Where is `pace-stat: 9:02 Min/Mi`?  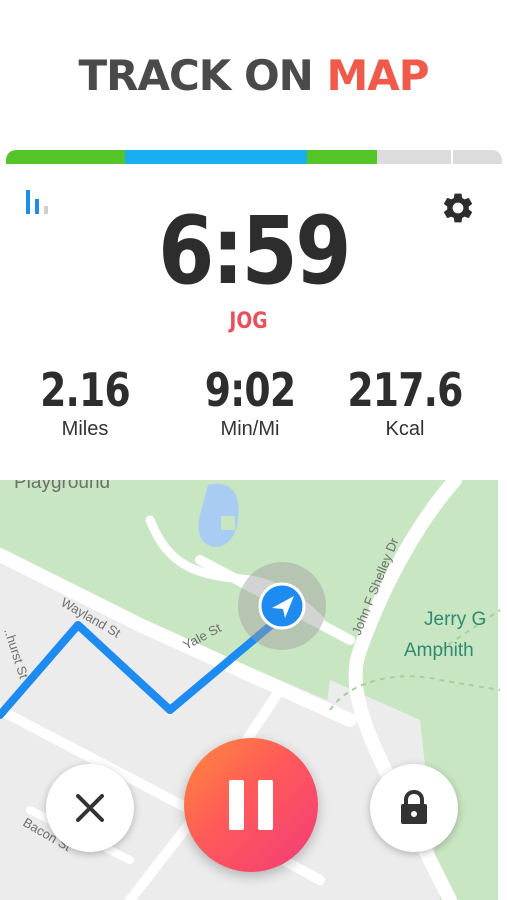 pace-stat: 9:02 Min/Mi is located at coordinates (250, 402).